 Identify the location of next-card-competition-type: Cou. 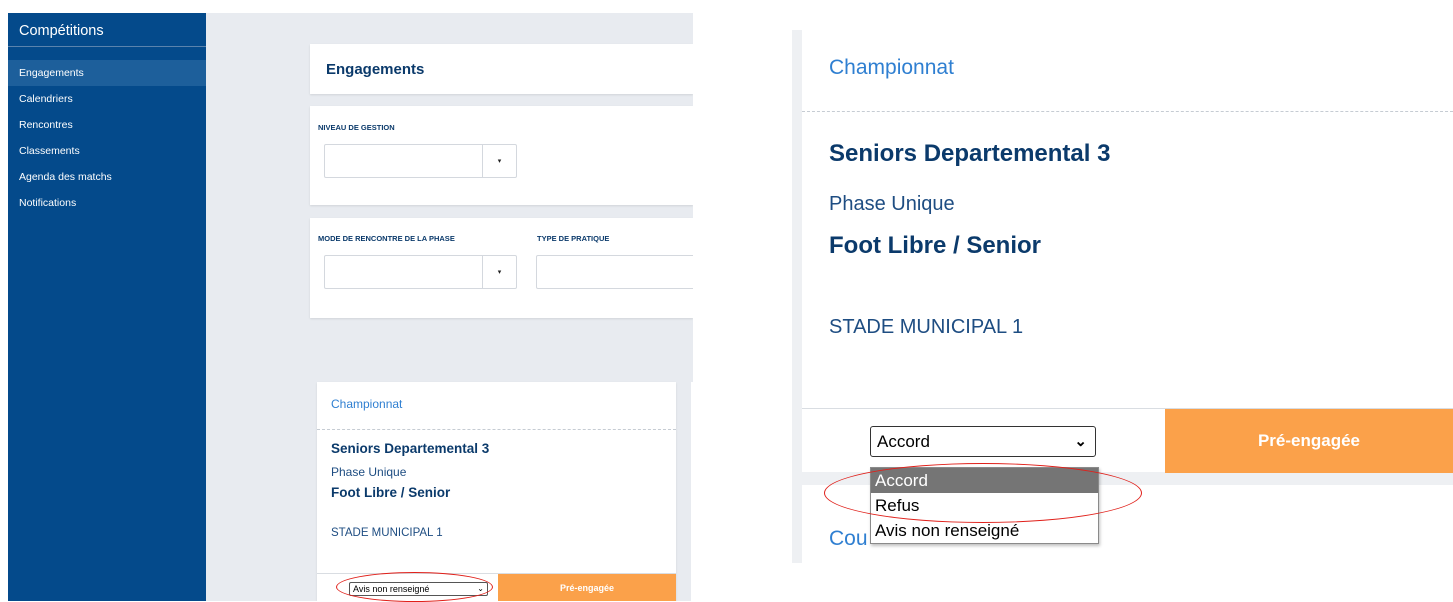
(848, 539).